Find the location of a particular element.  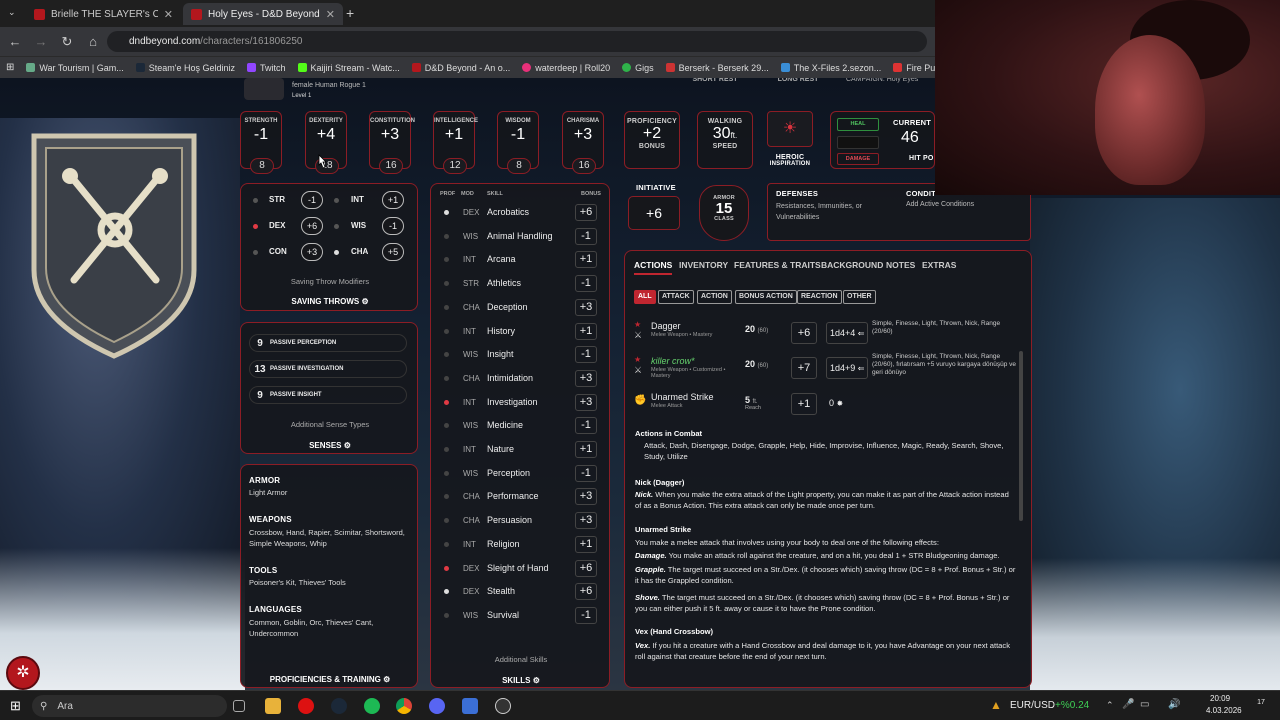

network-icon: ▭ is located at coordinates (1144, 704).